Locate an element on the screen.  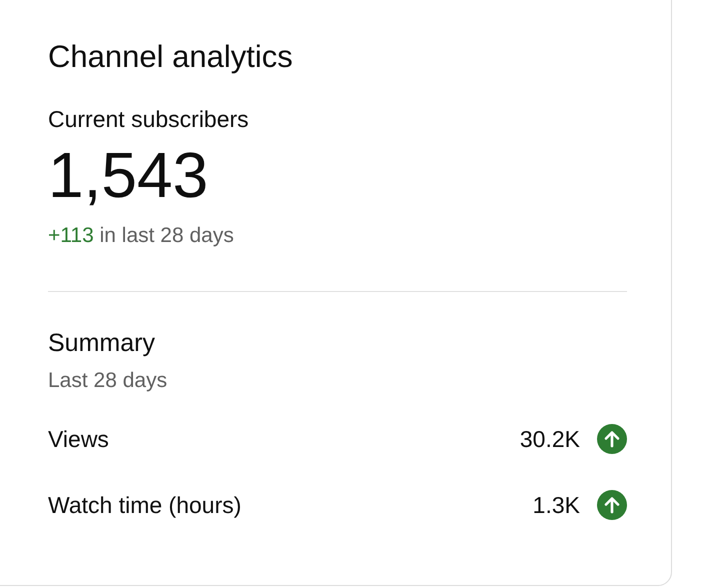
card-title: Channel analytics is located at coordinates (171, 57).